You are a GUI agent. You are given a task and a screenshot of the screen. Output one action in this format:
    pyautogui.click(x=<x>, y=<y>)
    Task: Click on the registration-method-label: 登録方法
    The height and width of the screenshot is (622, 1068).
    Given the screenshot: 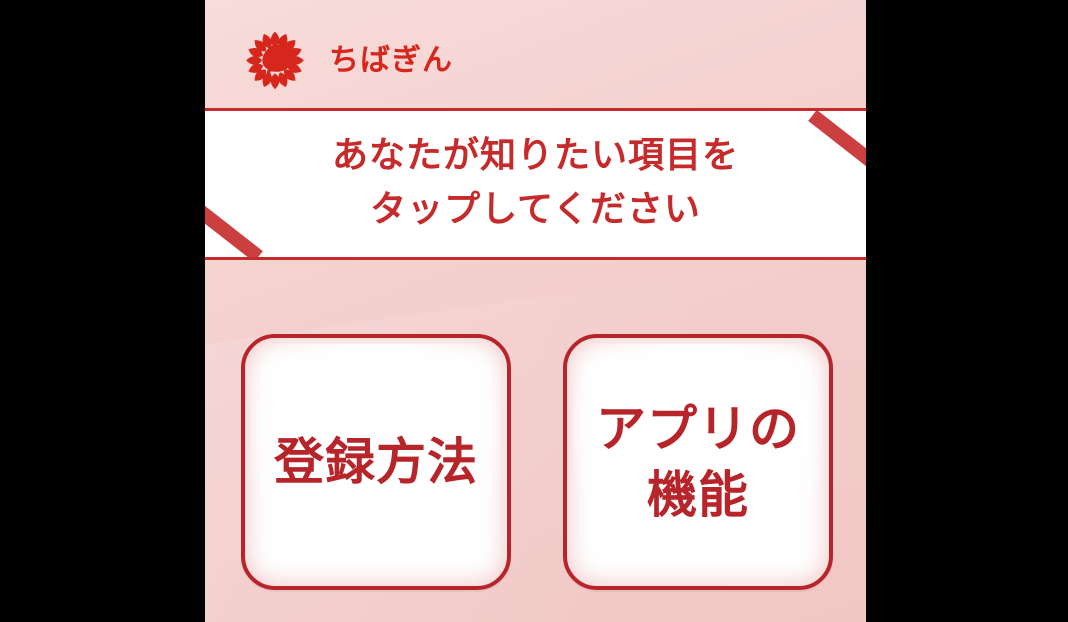 What is the action you would take?
    pyautogui.click(x=376, y=462)
    